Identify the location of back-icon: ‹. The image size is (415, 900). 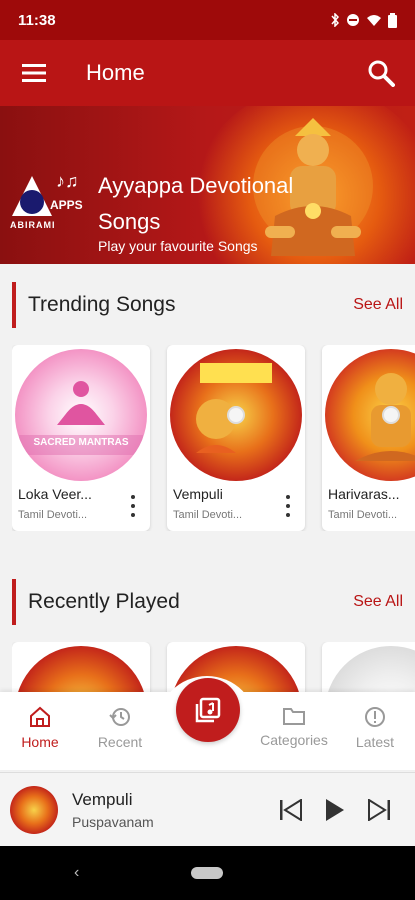
(76, 873).